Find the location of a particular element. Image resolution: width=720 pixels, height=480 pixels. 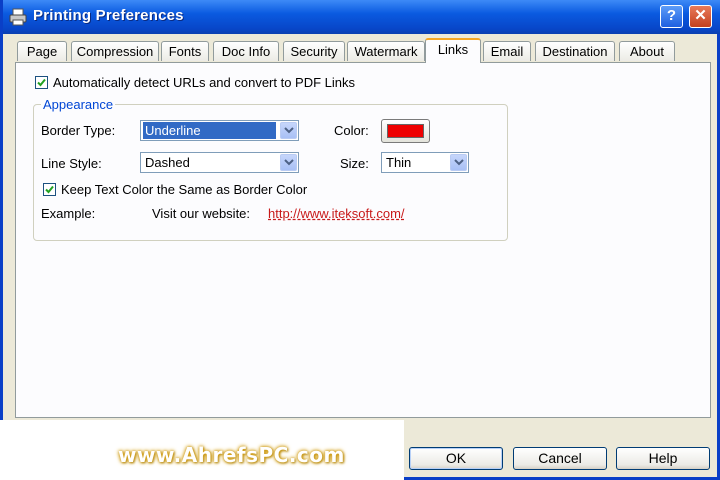

help-button: Help is located at coordinates (663, 458).